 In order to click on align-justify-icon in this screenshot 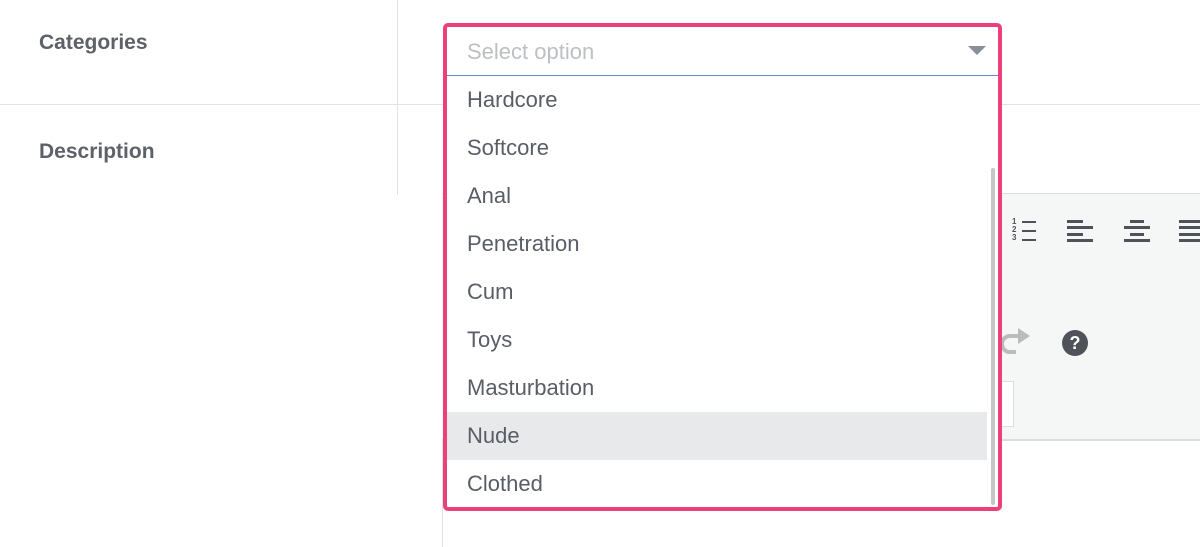, I will do `click(1189, 231)`.